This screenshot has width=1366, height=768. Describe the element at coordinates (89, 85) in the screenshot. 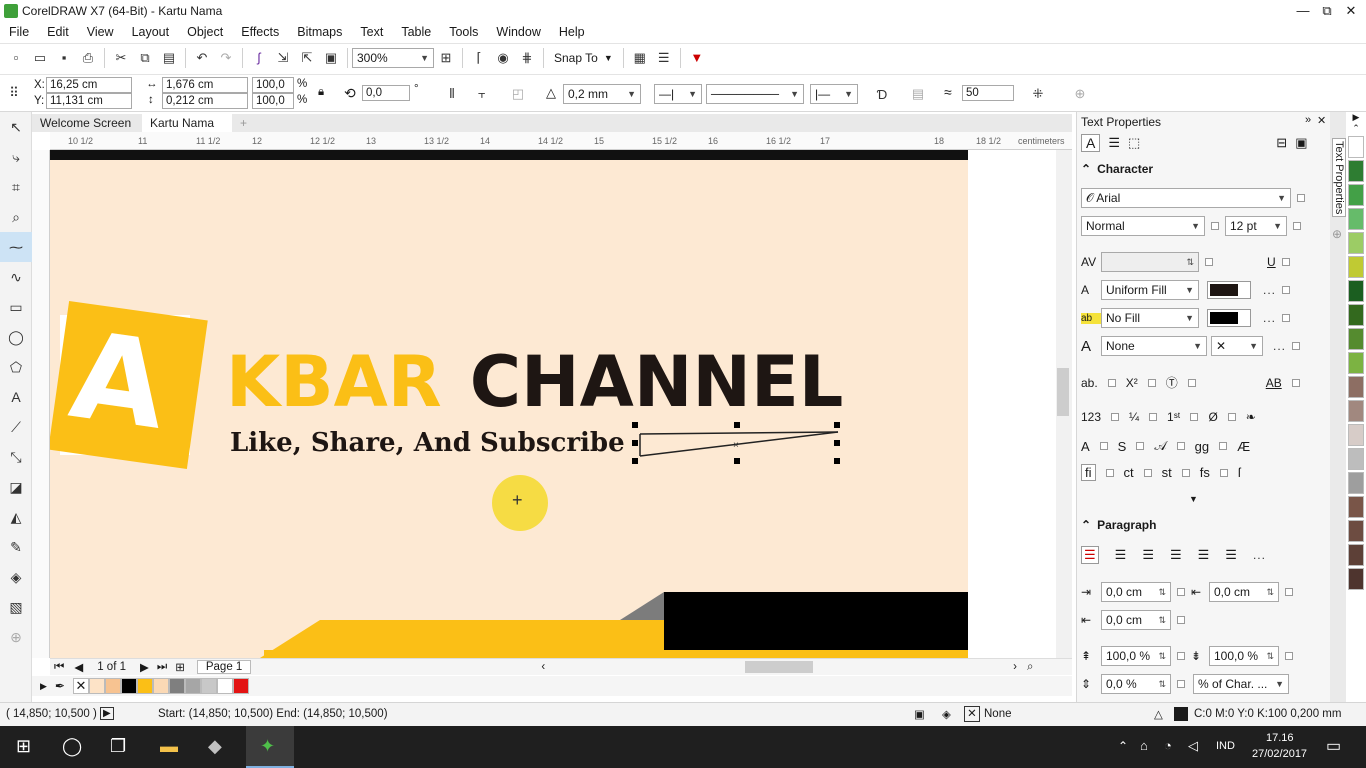

I see `x-position-field: 16,25 cm` at that location.